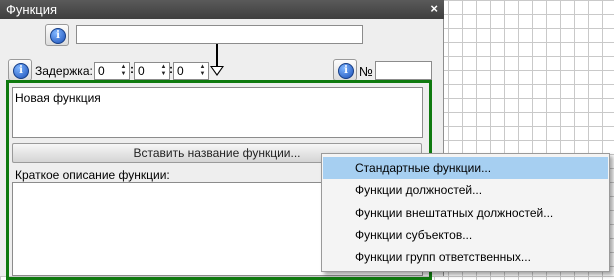  What do you see at coordinates (222, 9) in the screenshot?
I see `title-bar: Функция ×` at bounding box center [222, 9].